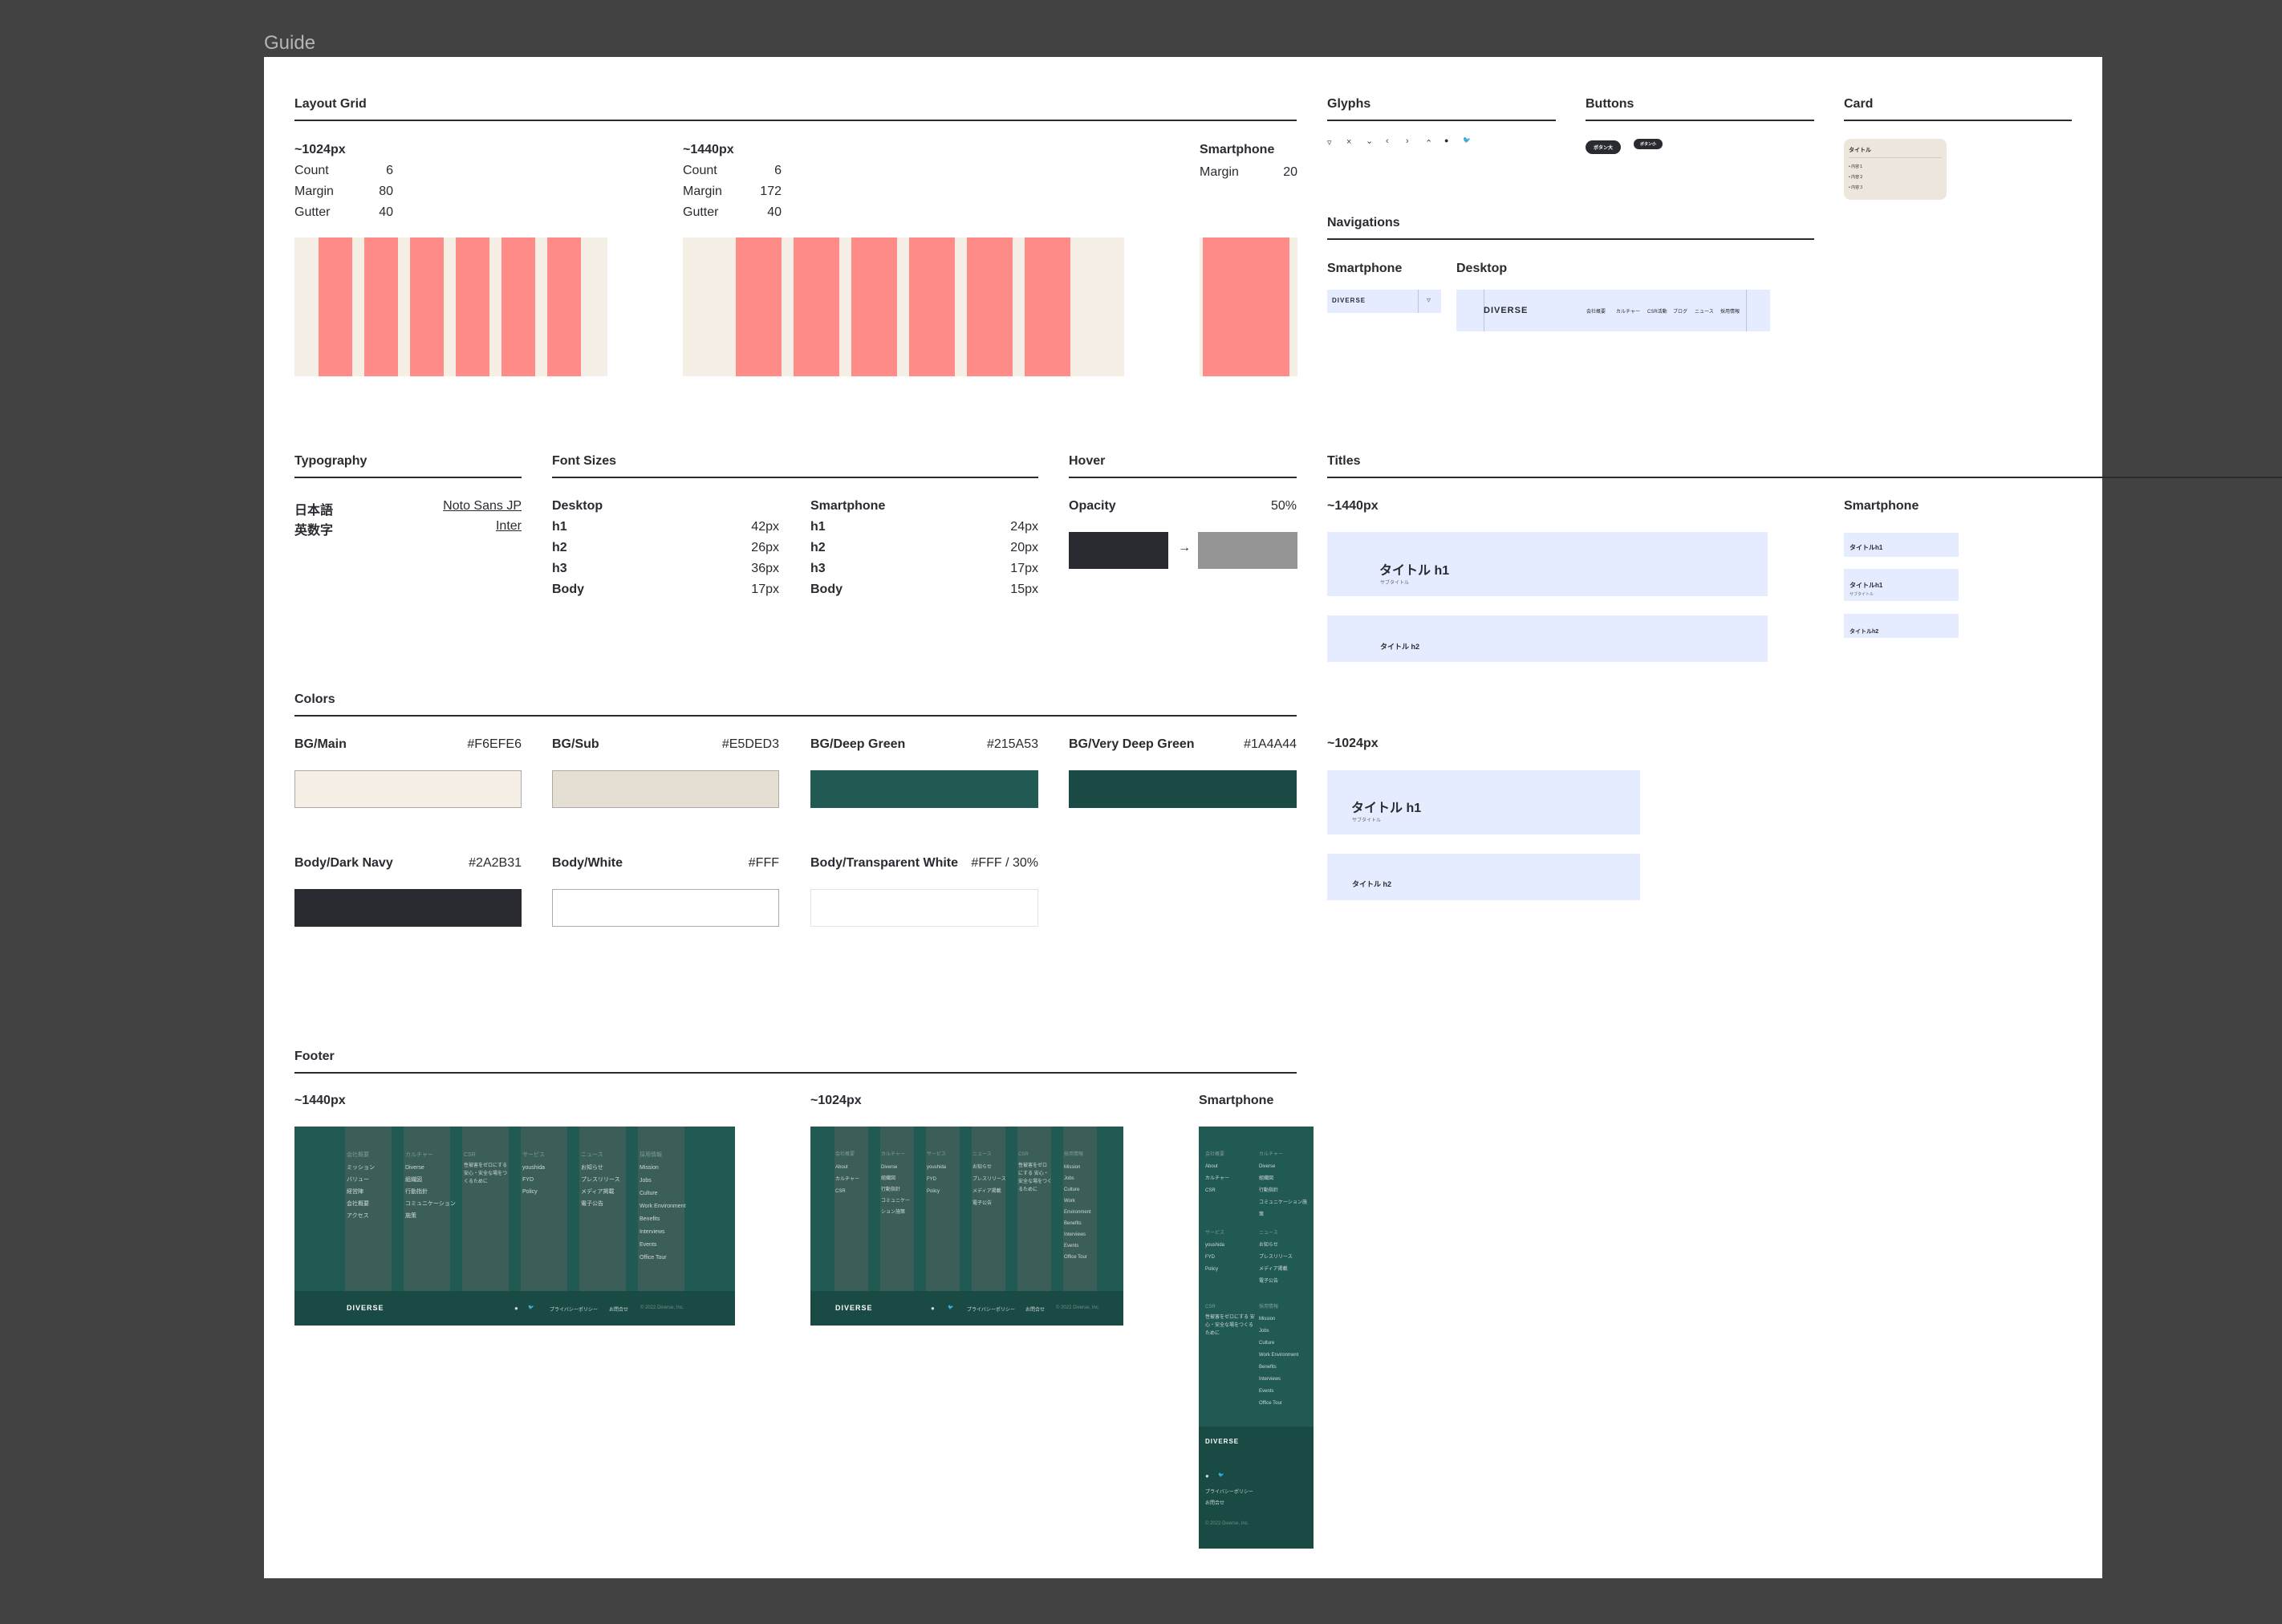  Describe the element at coordinates (795, 1062) in the screenshot. I see `section-footer: Footer` at that location.